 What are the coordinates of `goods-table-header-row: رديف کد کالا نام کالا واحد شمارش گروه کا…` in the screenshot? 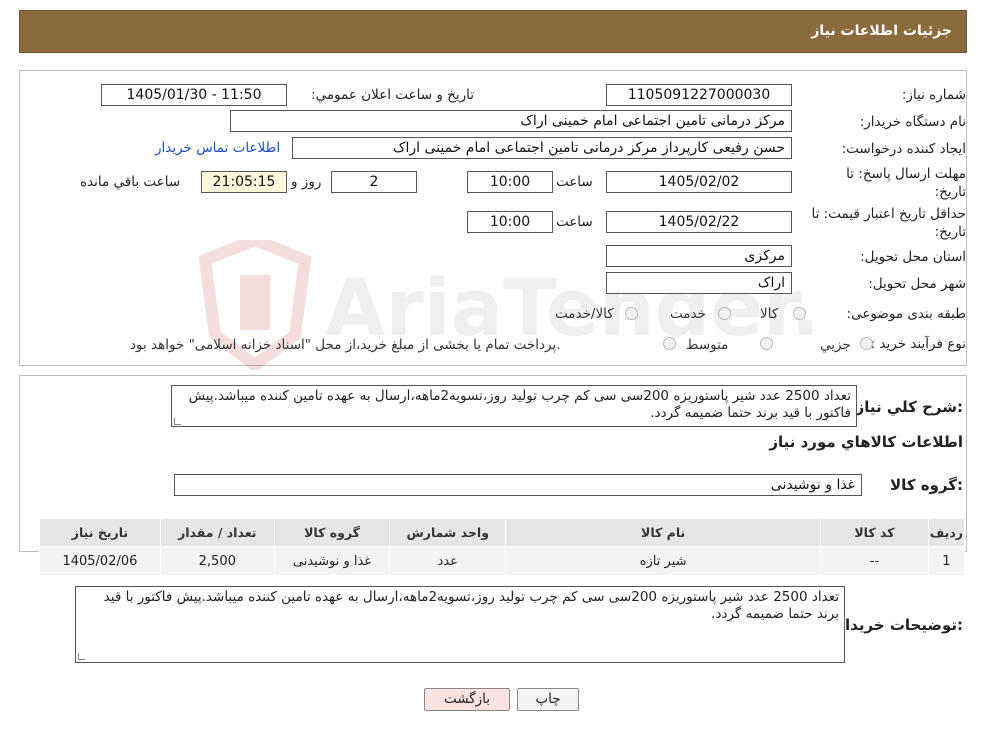 It's located at (502, 532).